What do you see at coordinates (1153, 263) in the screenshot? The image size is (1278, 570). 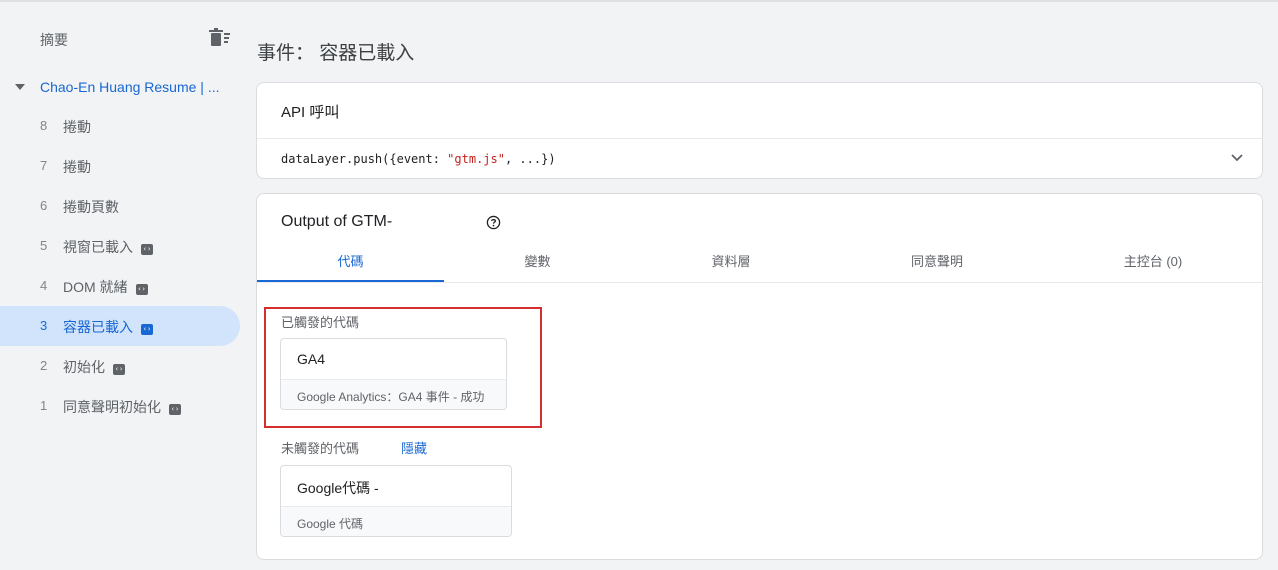 I see `tab-console: 主控台 (0)` at bounding box center [1153, 263].